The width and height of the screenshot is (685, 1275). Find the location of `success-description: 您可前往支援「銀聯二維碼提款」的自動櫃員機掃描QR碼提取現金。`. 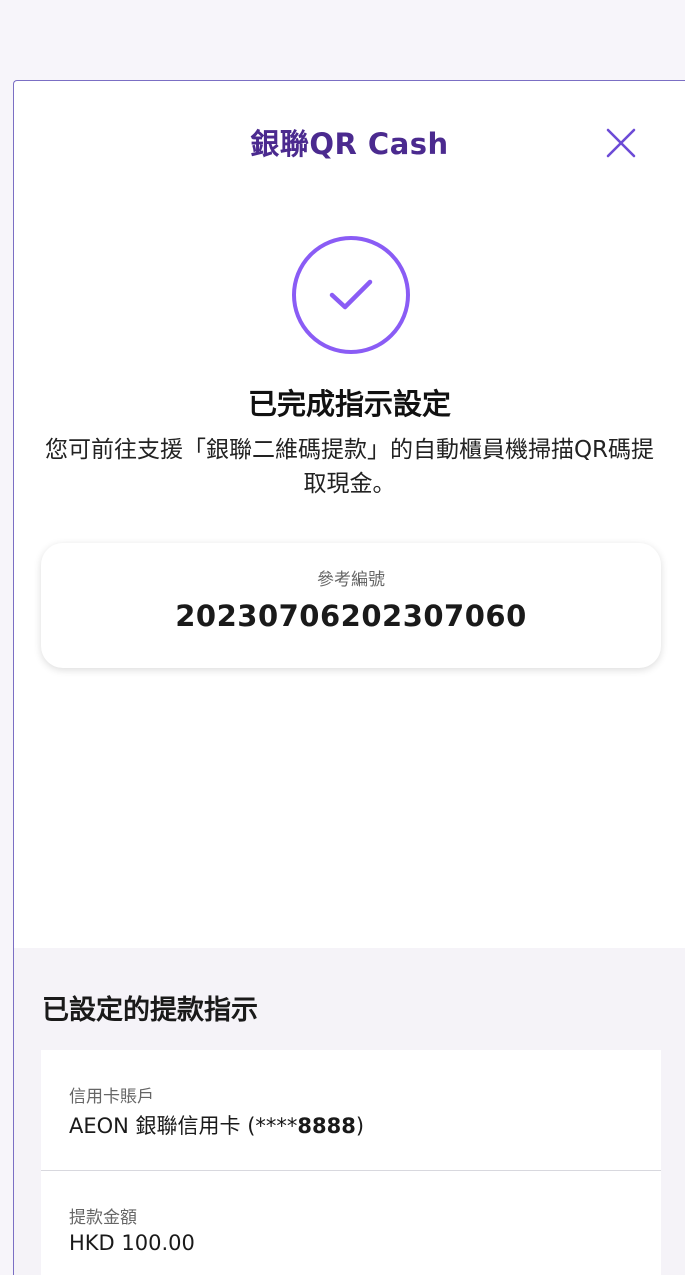

success-description: 您可前往支援「銀聯二維碼提款」的自動櫃員機掃描QR碼提取現金。 is located at coordinates (349, 467).